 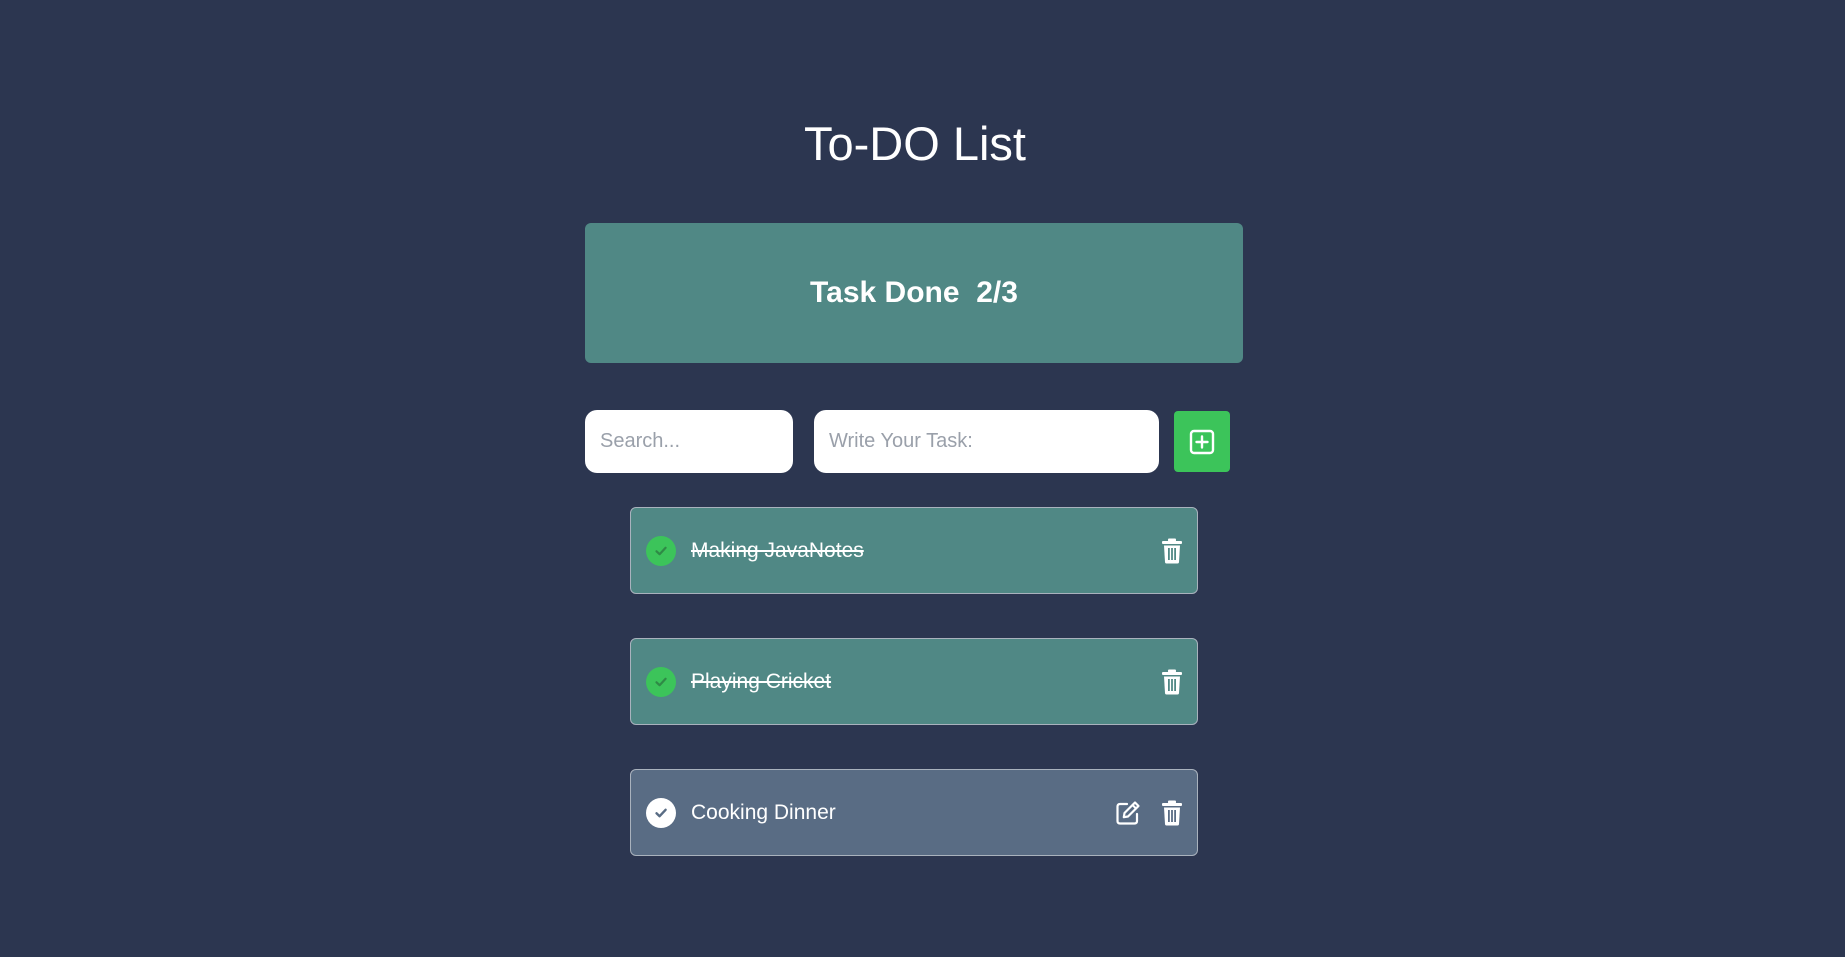 What do you see at coordinates (761, 681) in the screenshot?
I see `task-label: Playing Cricket` at bounding box center [761, 681].